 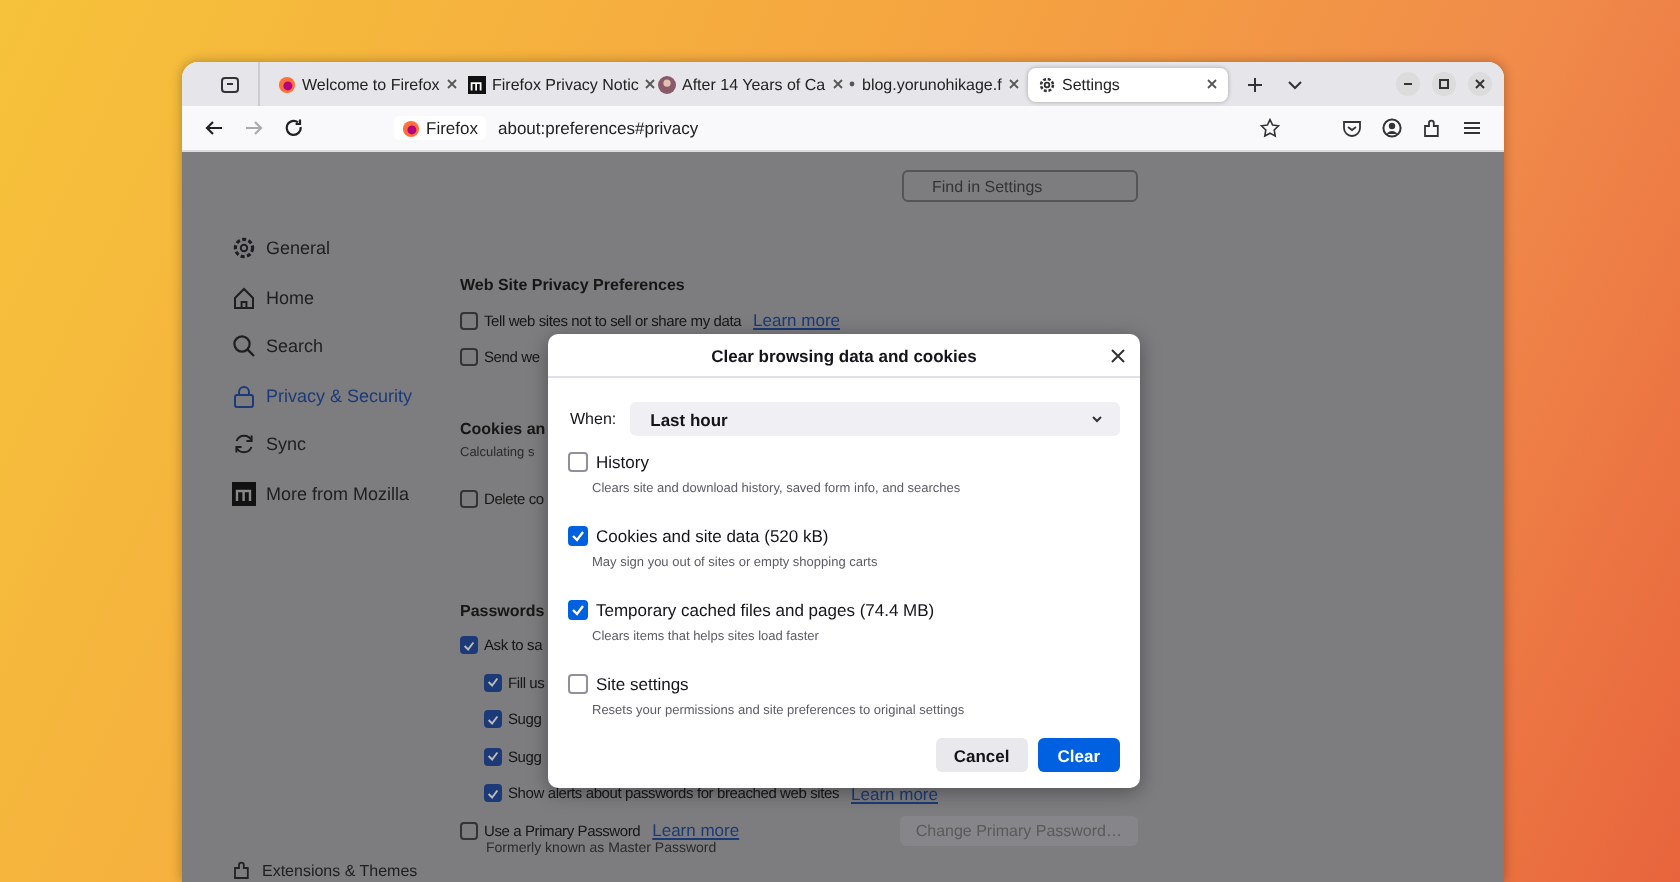 What do you see at coordinates (1408, 84) in the screenshot?
I see `minimize-icon` at bounding box center [1408, 84].